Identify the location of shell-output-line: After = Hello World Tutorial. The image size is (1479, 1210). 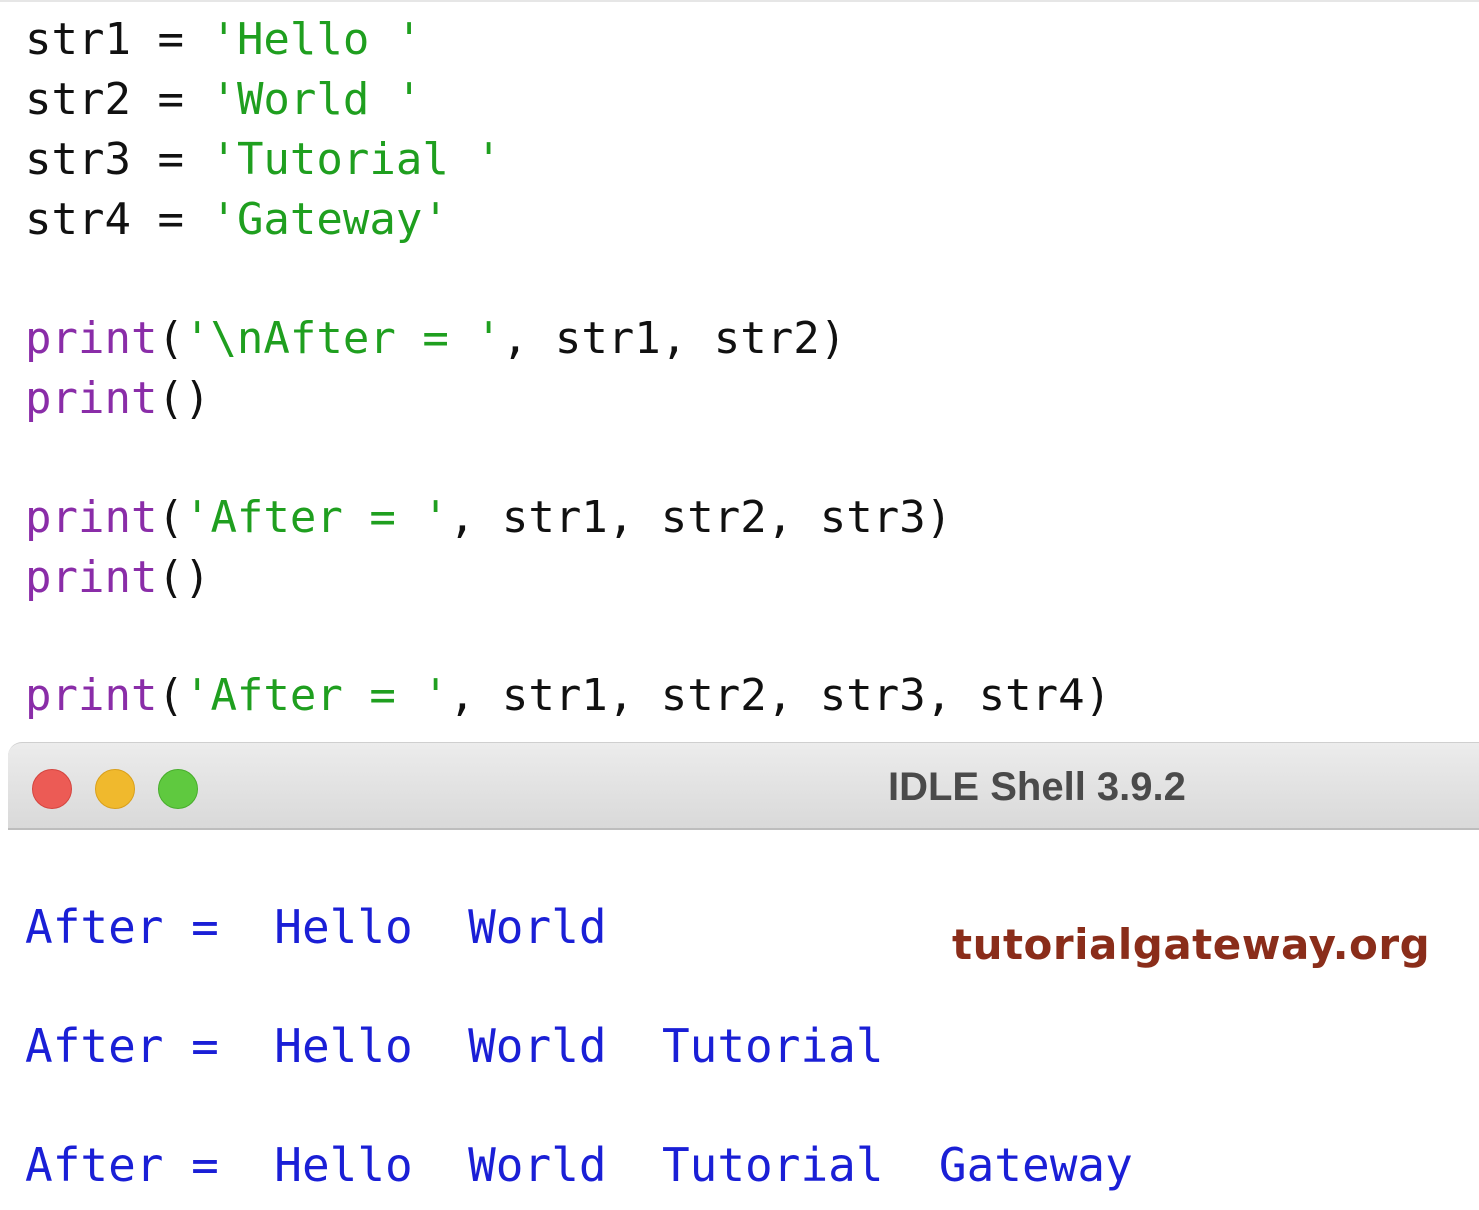
(454, 1046).